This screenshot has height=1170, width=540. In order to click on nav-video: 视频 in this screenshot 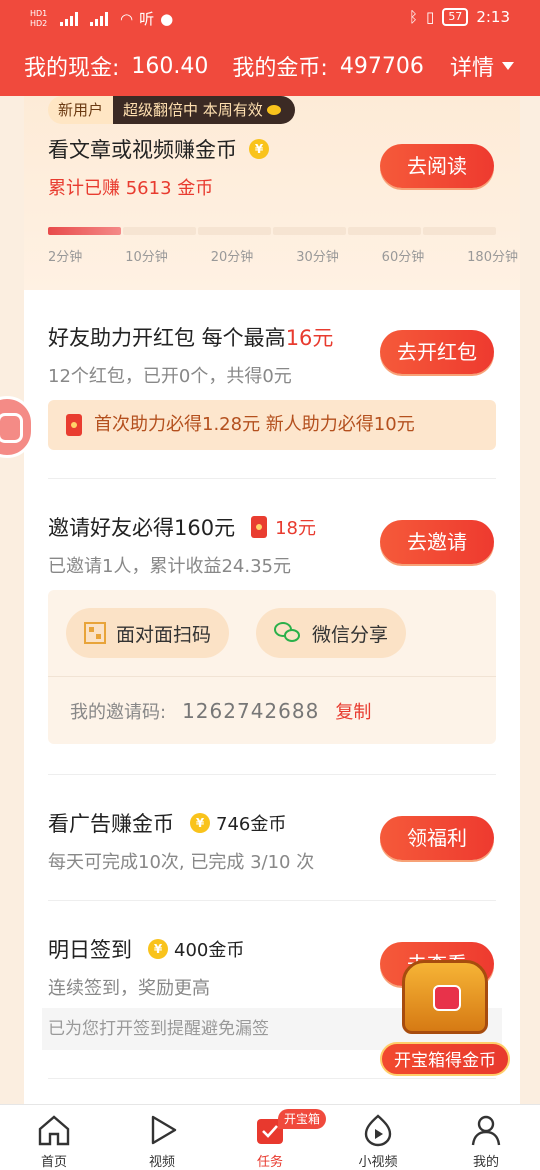, I will do `click(162, 1137)`.